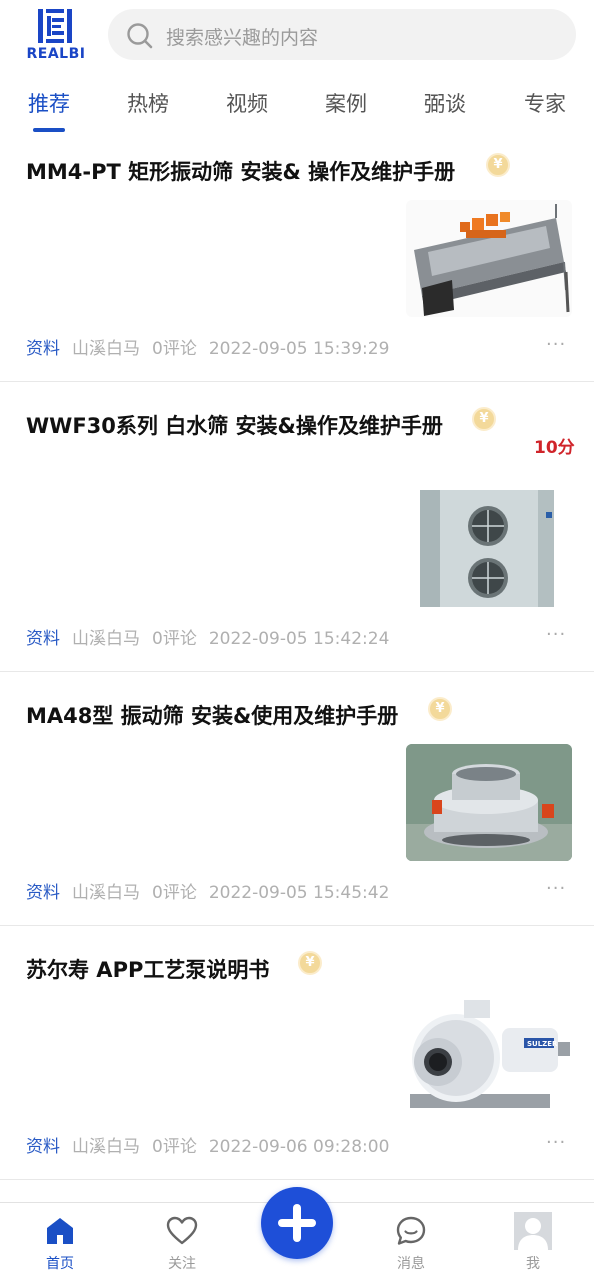 Image resolution: width=594 pixels, height=1280 pixels. What do you see at coordinates (246, 970) in the screenshot?
I see `item-title: 苏尔寿 APP工艺泵说明书` at bounding box center [246, 970].